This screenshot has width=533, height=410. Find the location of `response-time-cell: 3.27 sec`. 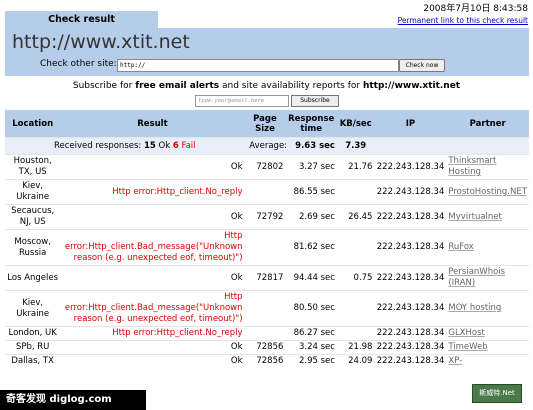

response-time-cell: 3.27 sec is located at coordinates (311, 167).